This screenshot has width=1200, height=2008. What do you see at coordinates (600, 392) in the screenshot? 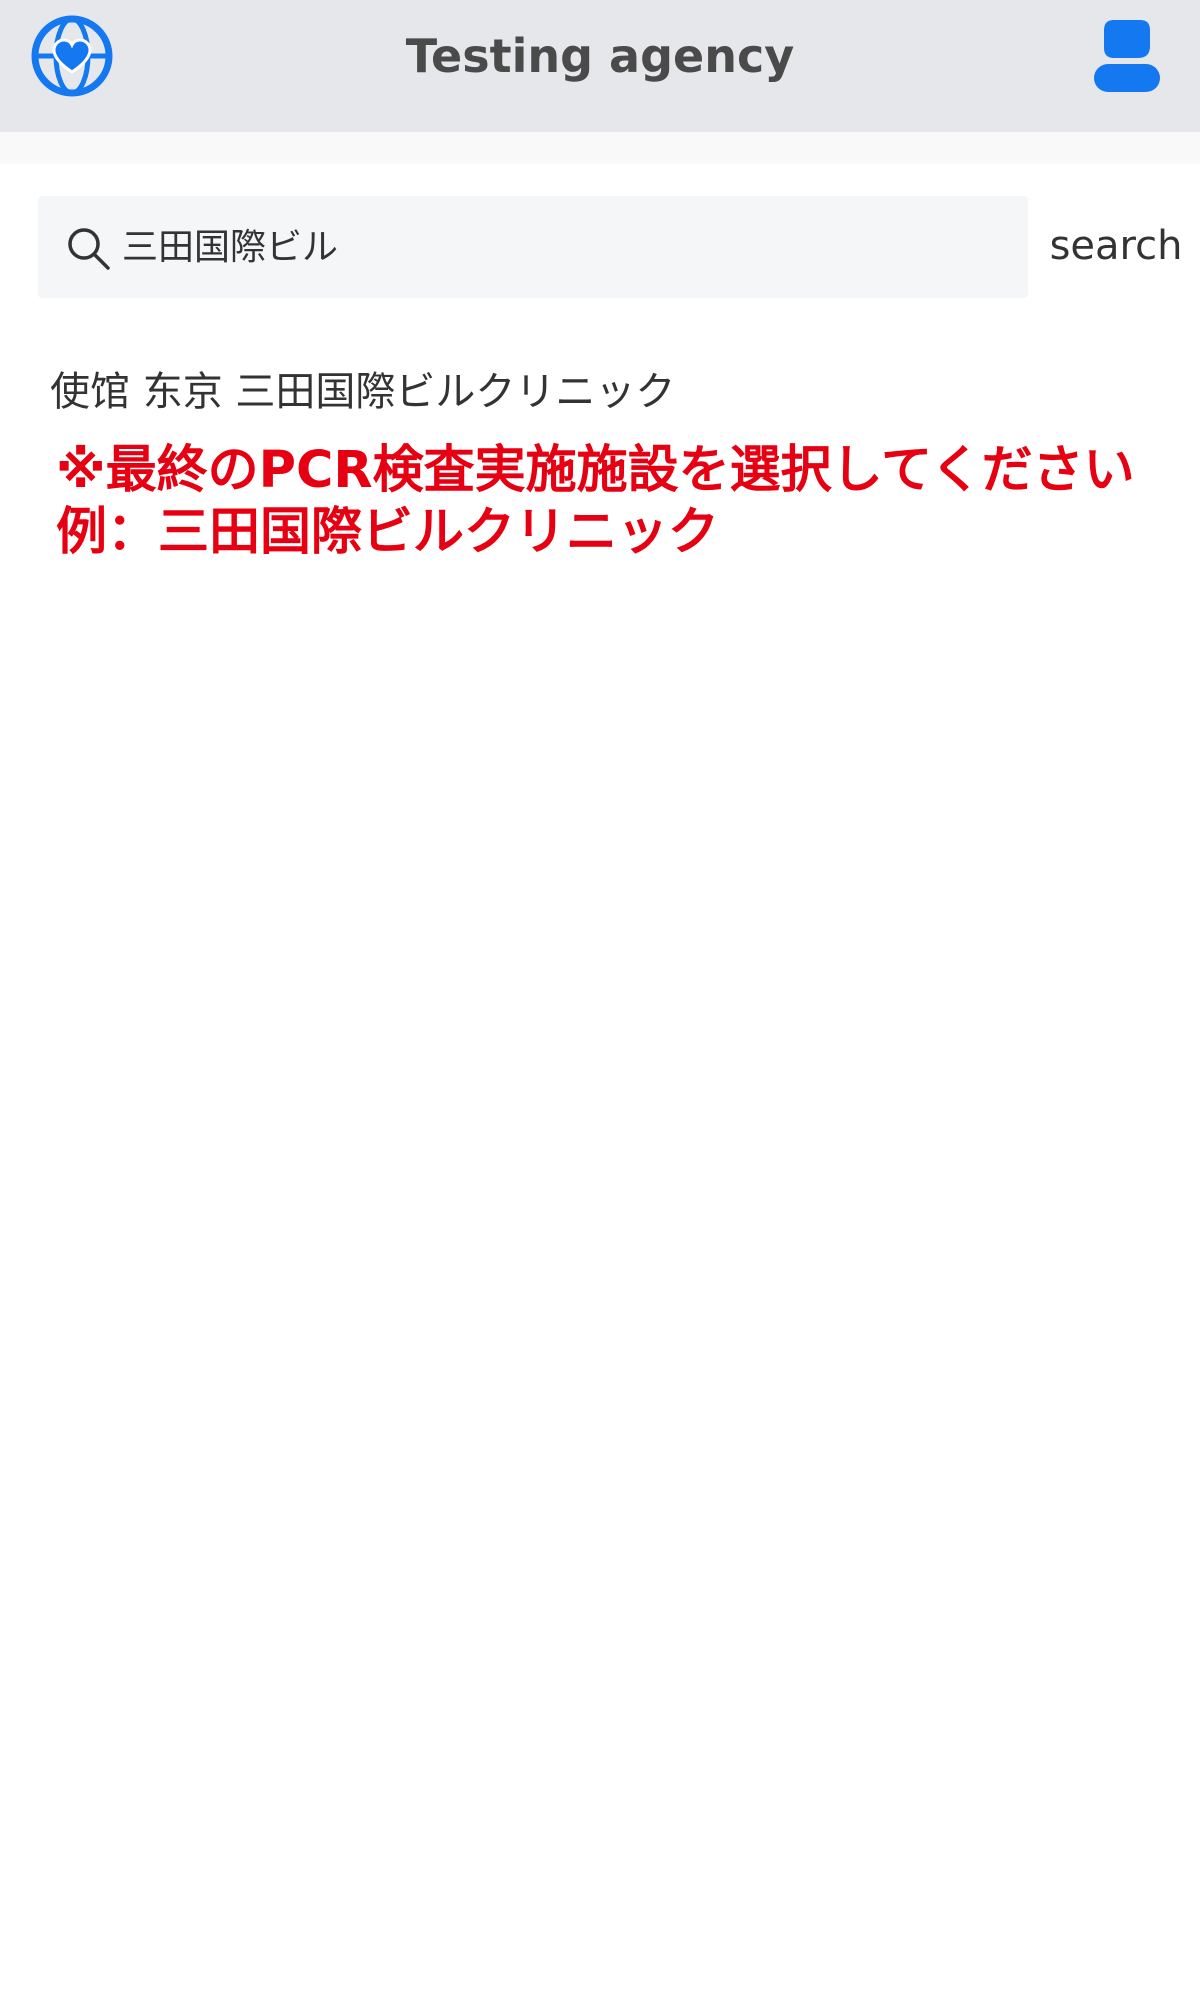
I see `result-list-item: 使馆 东京 三田国際ビルクリニック` at bounding box center [600, 392].